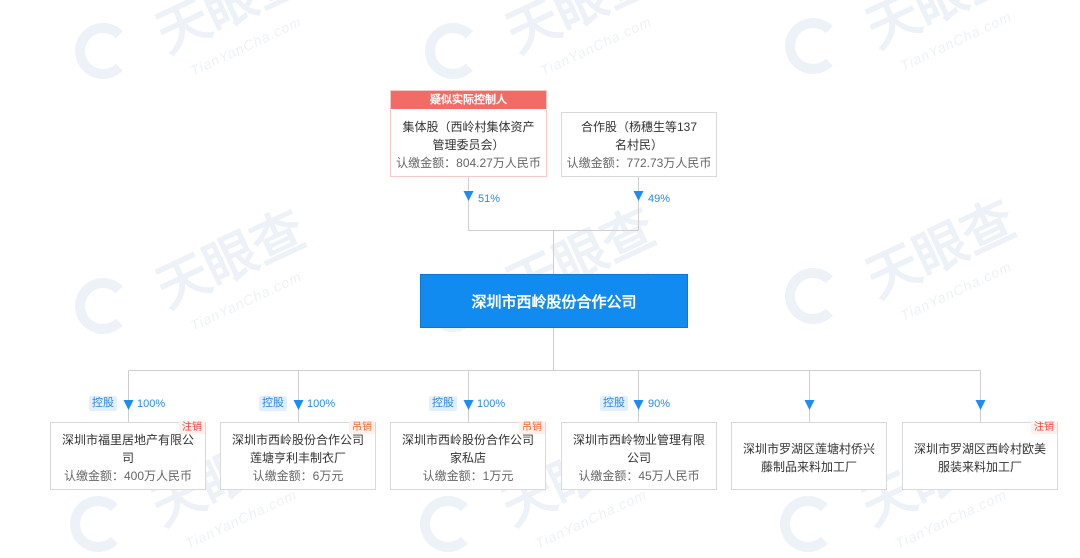  I want to click on shareholder-name-line: 管理委员会）, so click(468, 145).